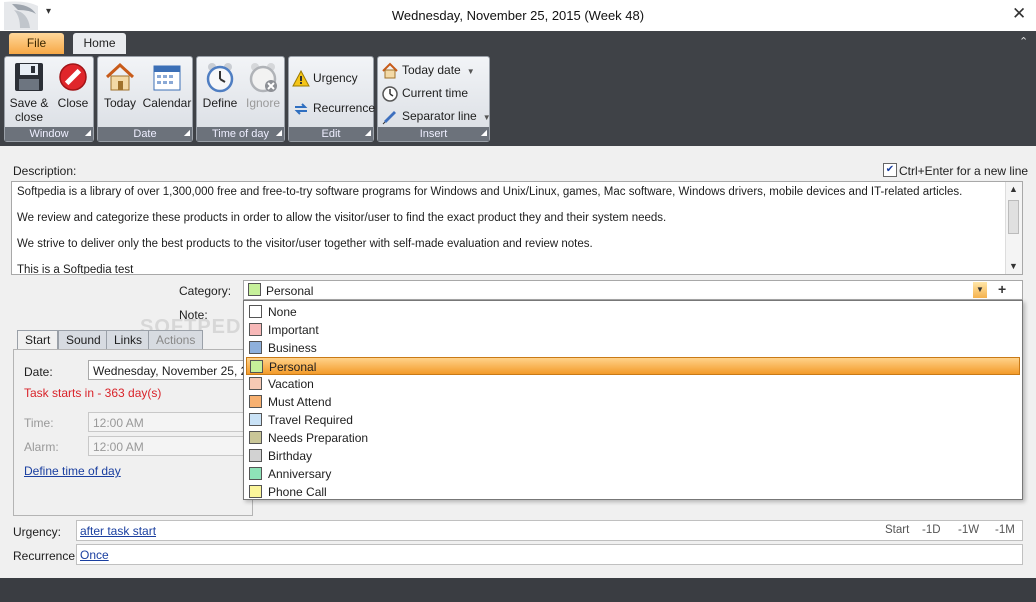 The width and height of the screenshot is (1036, 602). What do you see at coordinates (99, 43) in the screenshot?
I see `tab-home: Home` at bounding box center [99, 43].